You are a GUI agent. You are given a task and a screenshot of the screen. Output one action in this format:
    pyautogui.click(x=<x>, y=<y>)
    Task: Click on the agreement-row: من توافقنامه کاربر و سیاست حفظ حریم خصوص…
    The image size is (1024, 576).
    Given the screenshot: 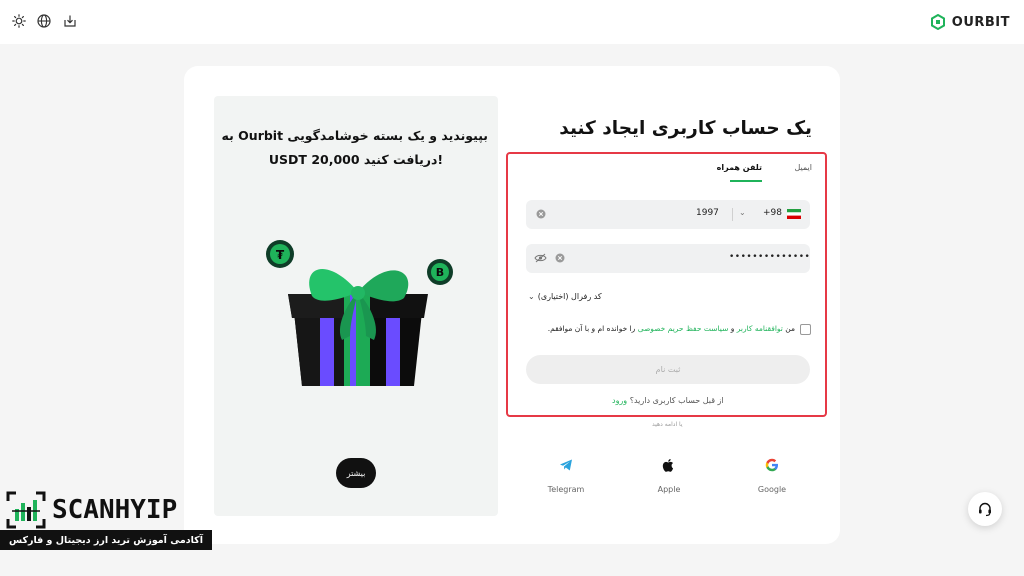 What is the action you would take?
    pyautogui.click(x=680, y=331)
    